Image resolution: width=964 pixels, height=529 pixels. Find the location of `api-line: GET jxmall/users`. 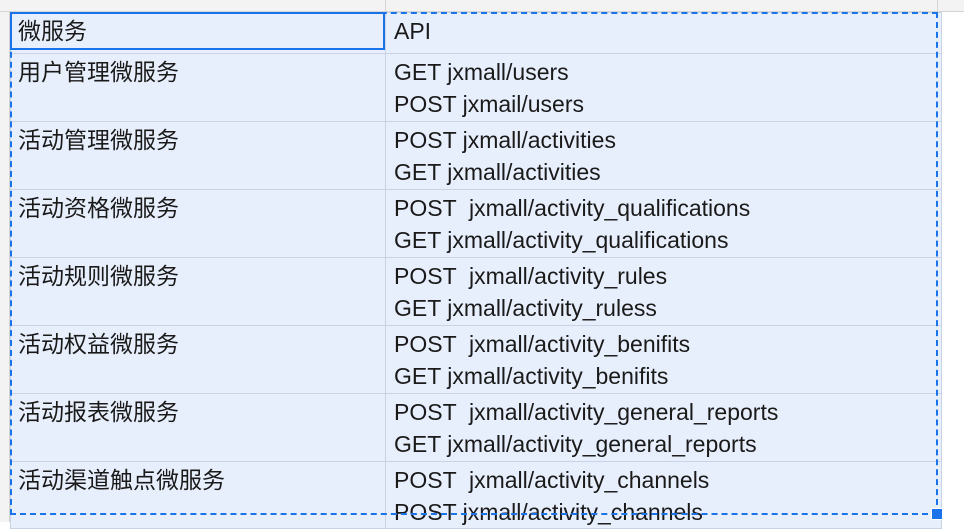

api-line: GET jxmall/users is located at coordinates (481, 72).